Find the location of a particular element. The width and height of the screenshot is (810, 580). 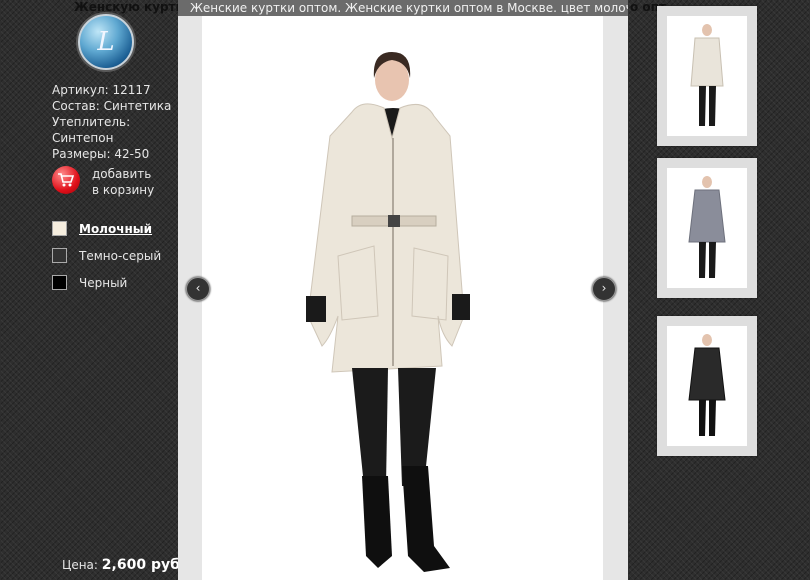

color-swatch-dark-gray is located at coordinates (59, 255).